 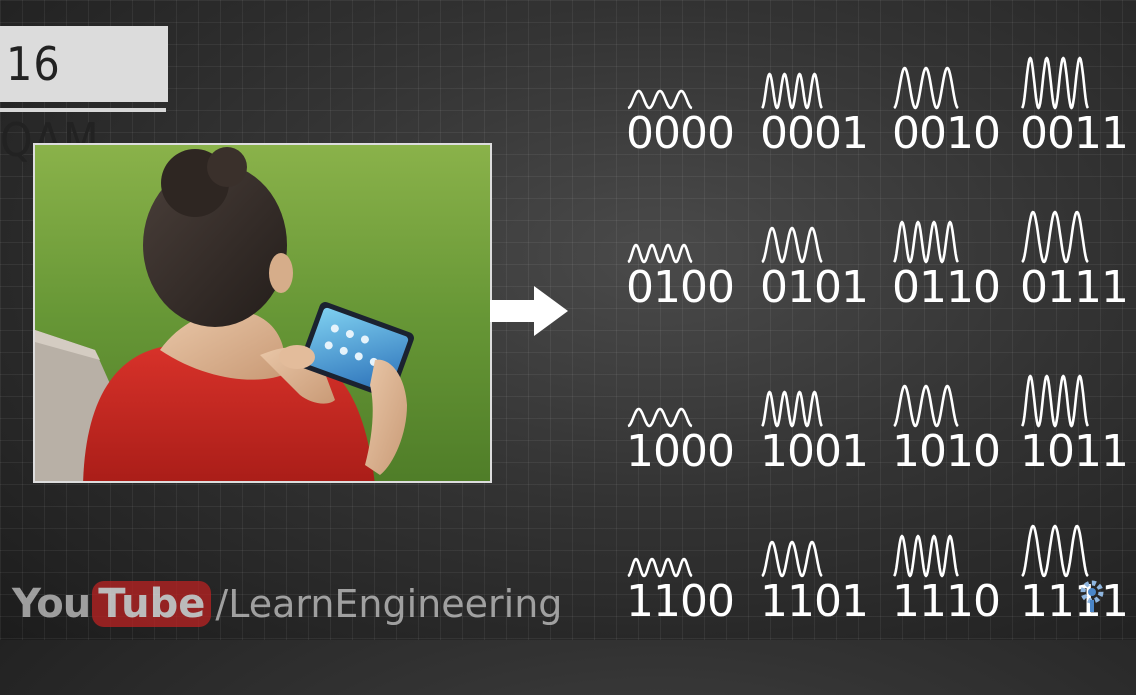 I want to click on qam-symbol-0011: 0011, so click(x=1074, y=124).